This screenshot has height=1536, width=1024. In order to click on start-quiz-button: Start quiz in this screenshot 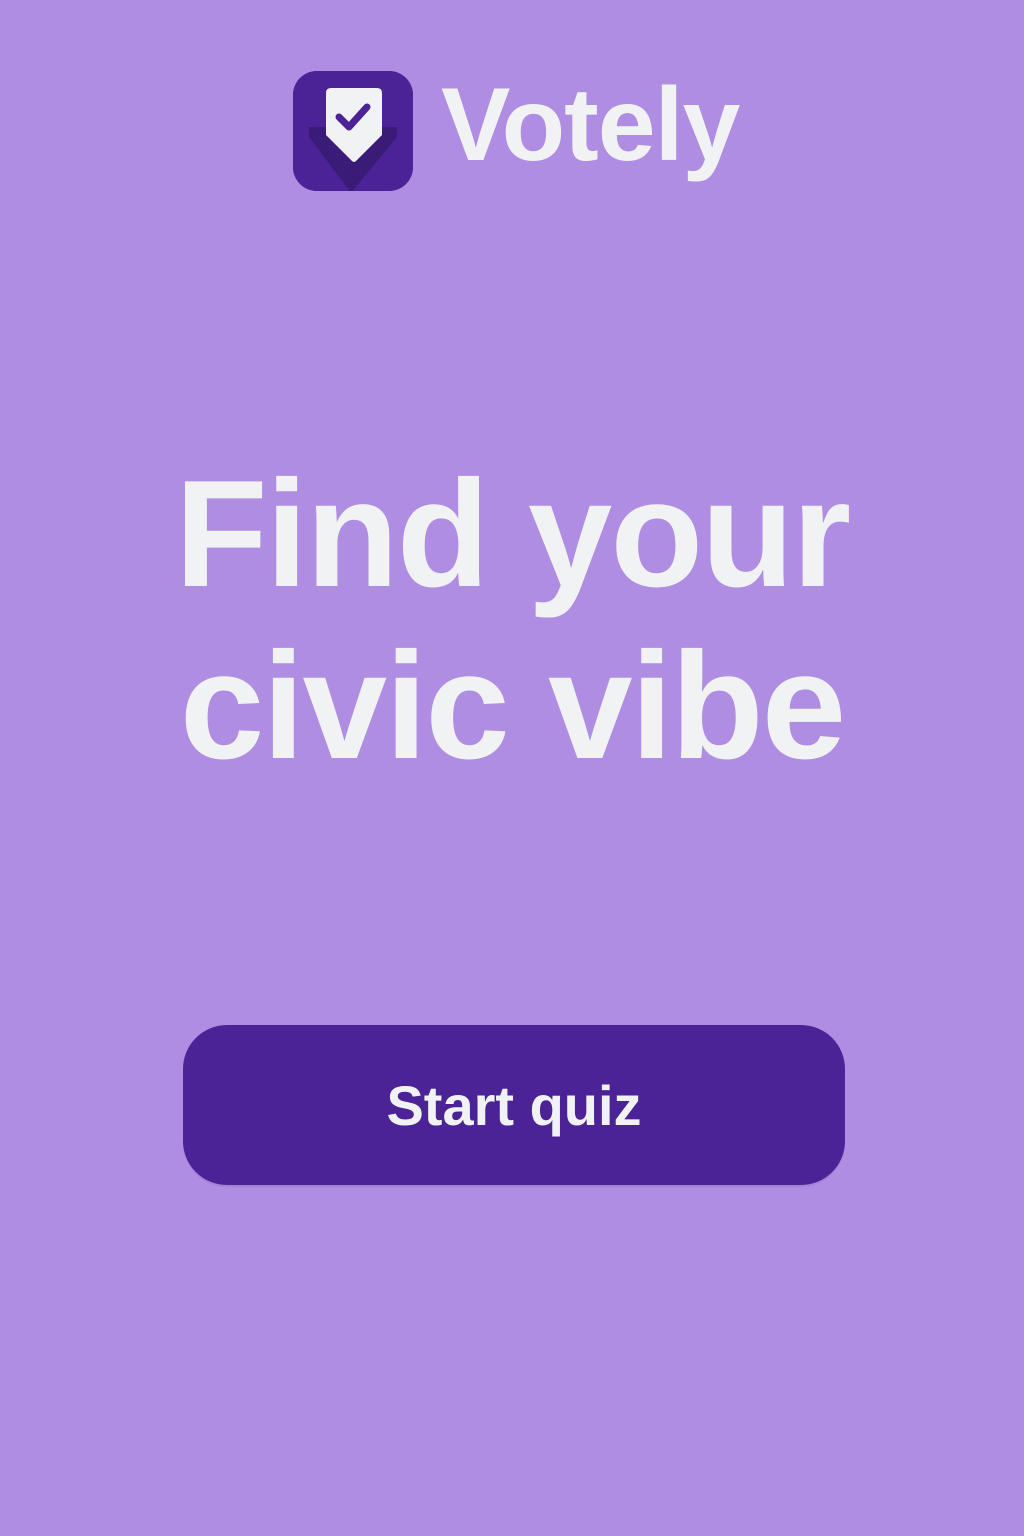, I will do `click(514, 1105)`.